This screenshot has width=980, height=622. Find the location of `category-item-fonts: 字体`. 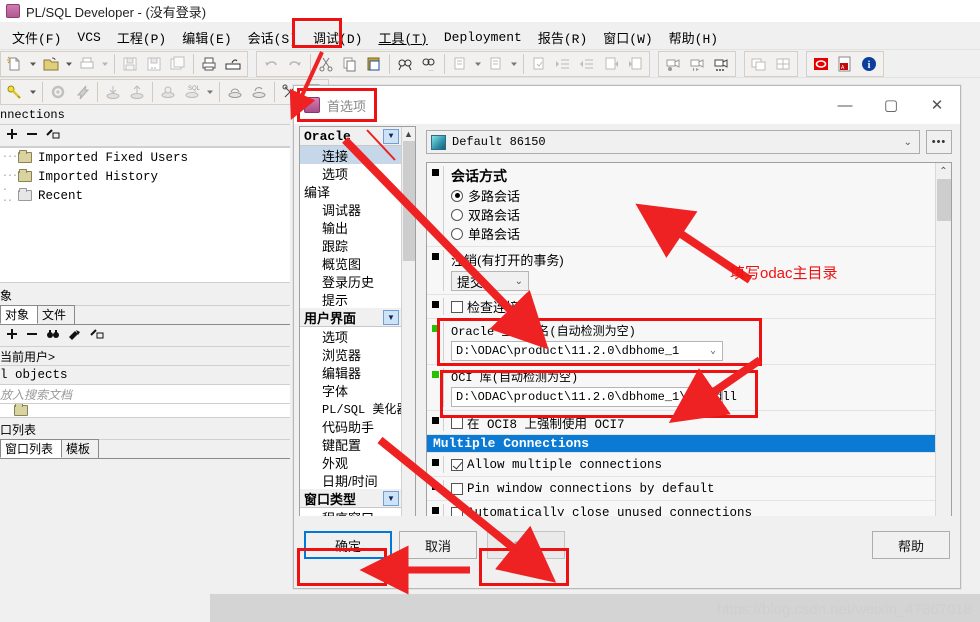

category-item-fonts: 字体 is located at coordinates (350, 390).